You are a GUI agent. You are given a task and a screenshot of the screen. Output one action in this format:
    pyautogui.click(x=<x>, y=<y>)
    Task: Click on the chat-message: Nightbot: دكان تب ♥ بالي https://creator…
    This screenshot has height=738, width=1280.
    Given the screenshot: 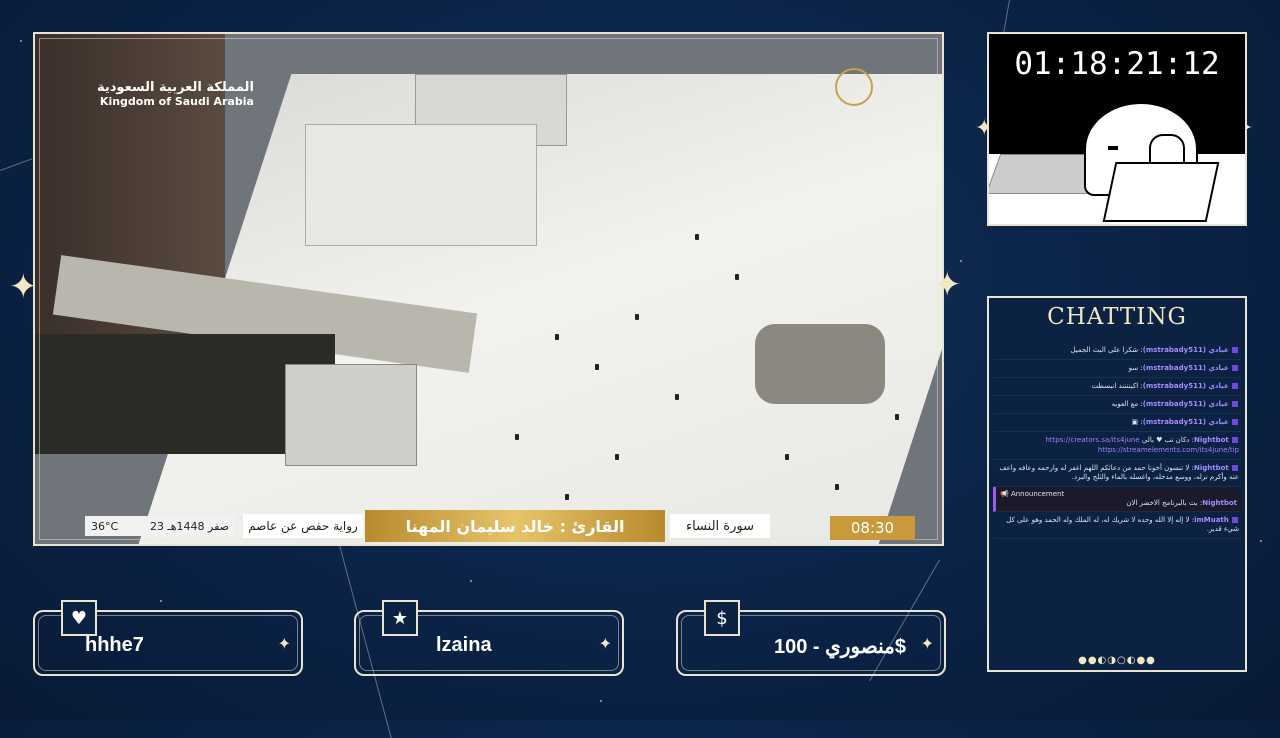 What is the action you would take?
    pyautogui.click(x=1117, y=446)
    